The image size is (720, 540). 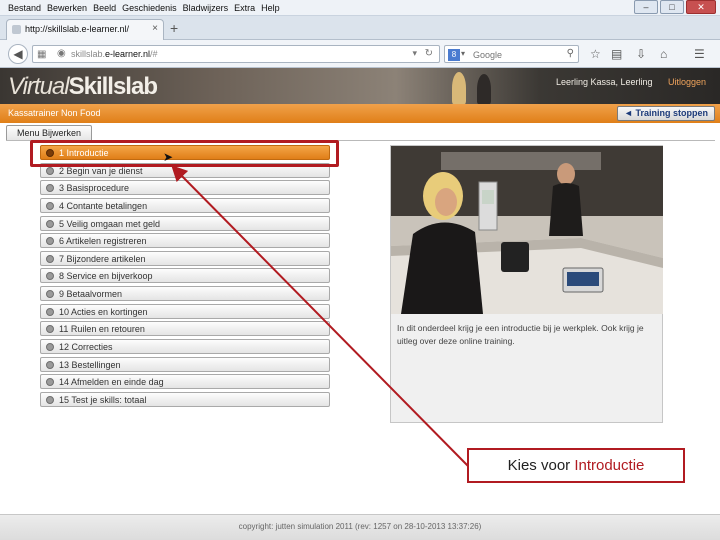 I want to click on minimize-button: –, so click(x=646, y=7).